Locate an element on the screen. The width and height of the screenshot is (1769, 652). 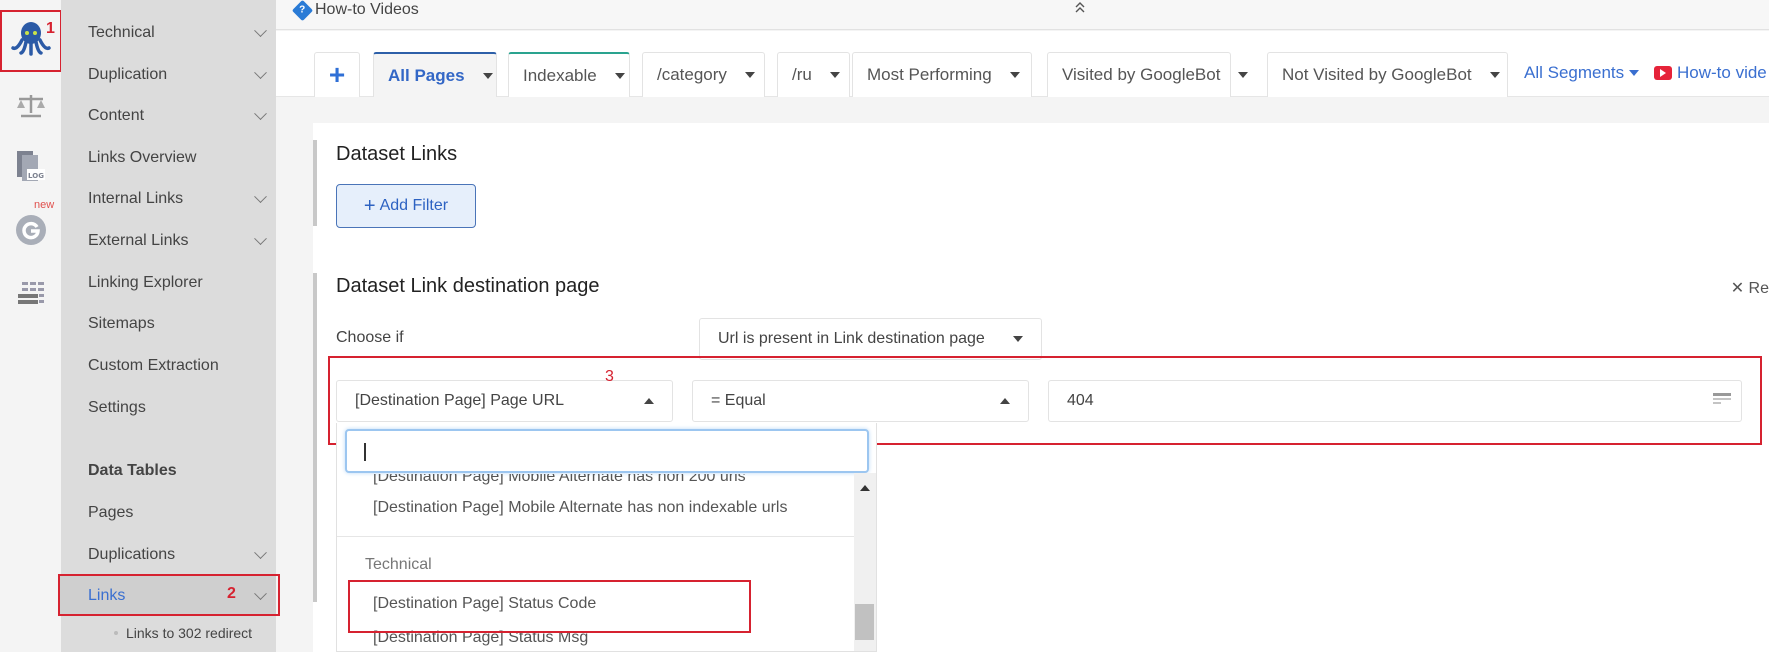
tab-most-performing: Most Performing is located at coordinates (942, 74).